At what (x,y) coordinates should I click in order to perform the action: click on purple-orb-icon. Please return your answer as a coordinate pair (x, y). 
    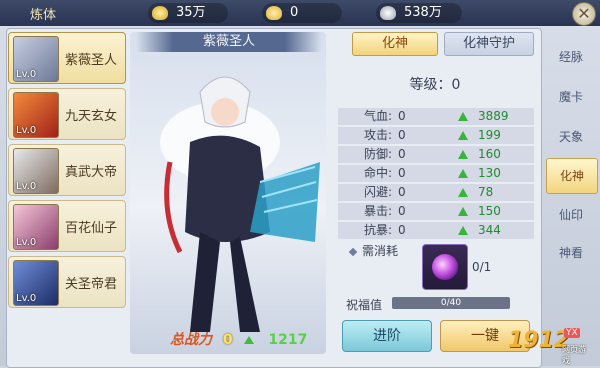
    Looking at the image, I should click on (445, 267).